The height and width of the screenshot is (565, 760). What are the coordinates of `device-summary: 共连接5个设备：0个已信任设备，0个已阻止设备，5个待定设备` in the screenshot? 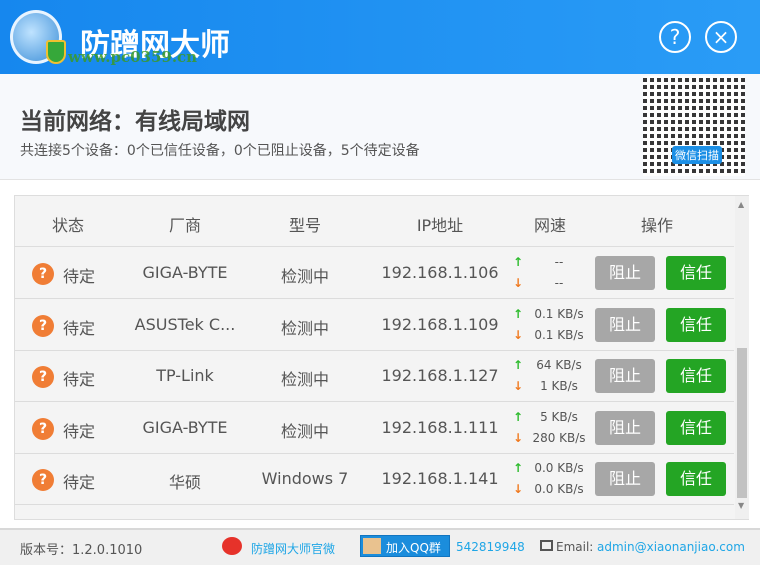 It's located at (220, 151).